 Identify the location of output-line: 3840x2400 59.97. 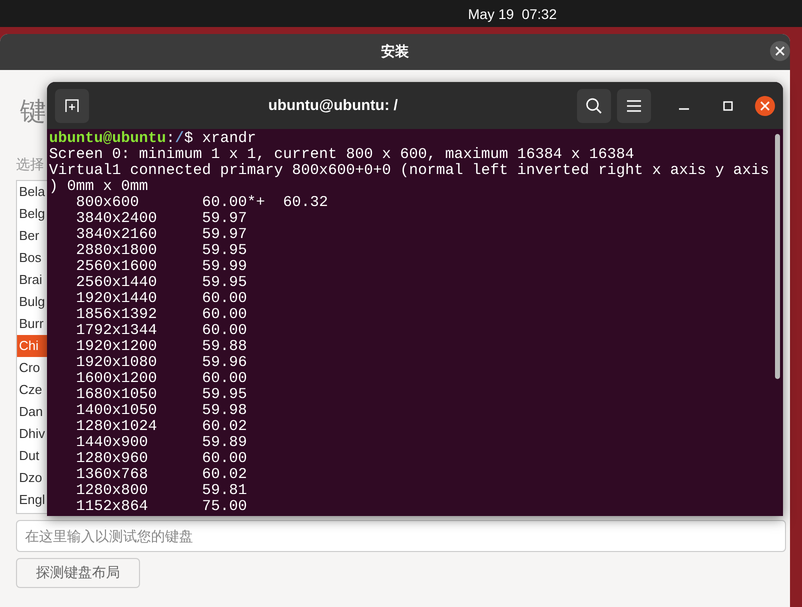
(161, 219).